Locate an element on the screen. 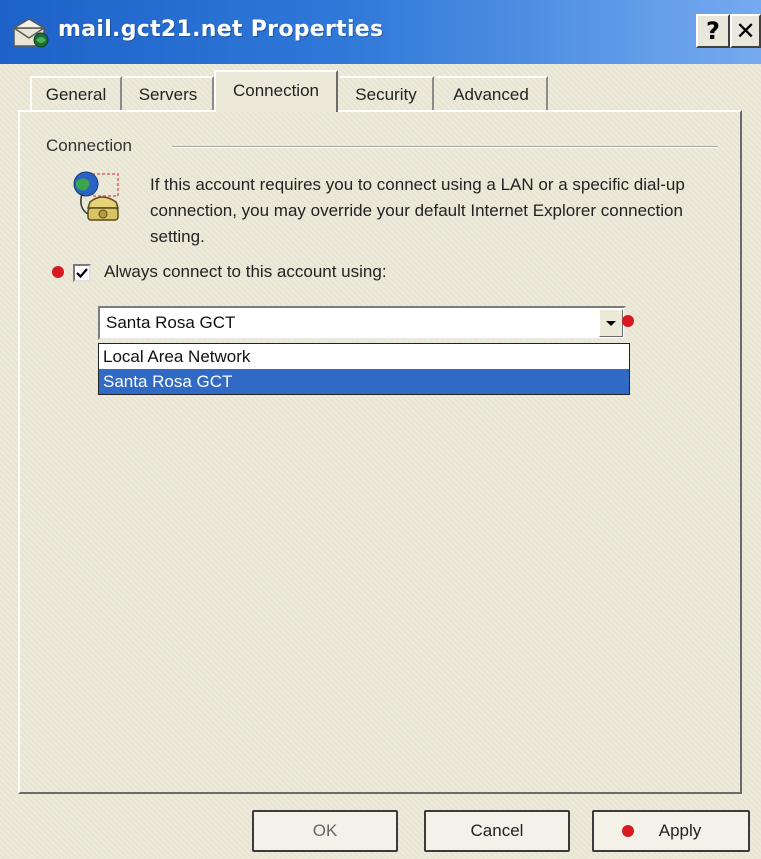  apply-button-label: Apply is located at coordinates (680, 830).